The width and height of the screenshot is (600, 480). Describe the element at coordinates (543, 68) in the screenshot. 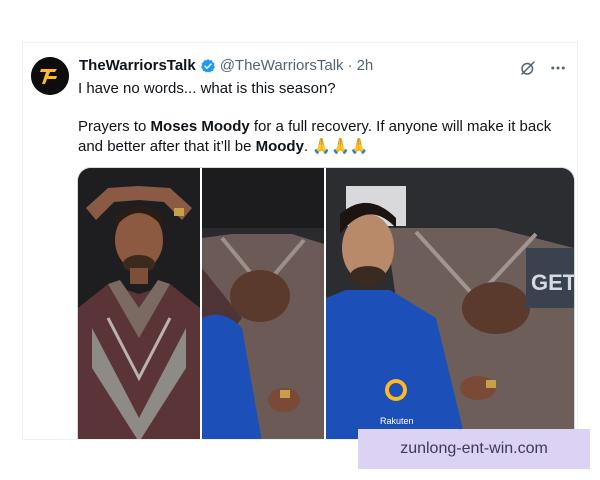

I see `tweet-actions` at that location.